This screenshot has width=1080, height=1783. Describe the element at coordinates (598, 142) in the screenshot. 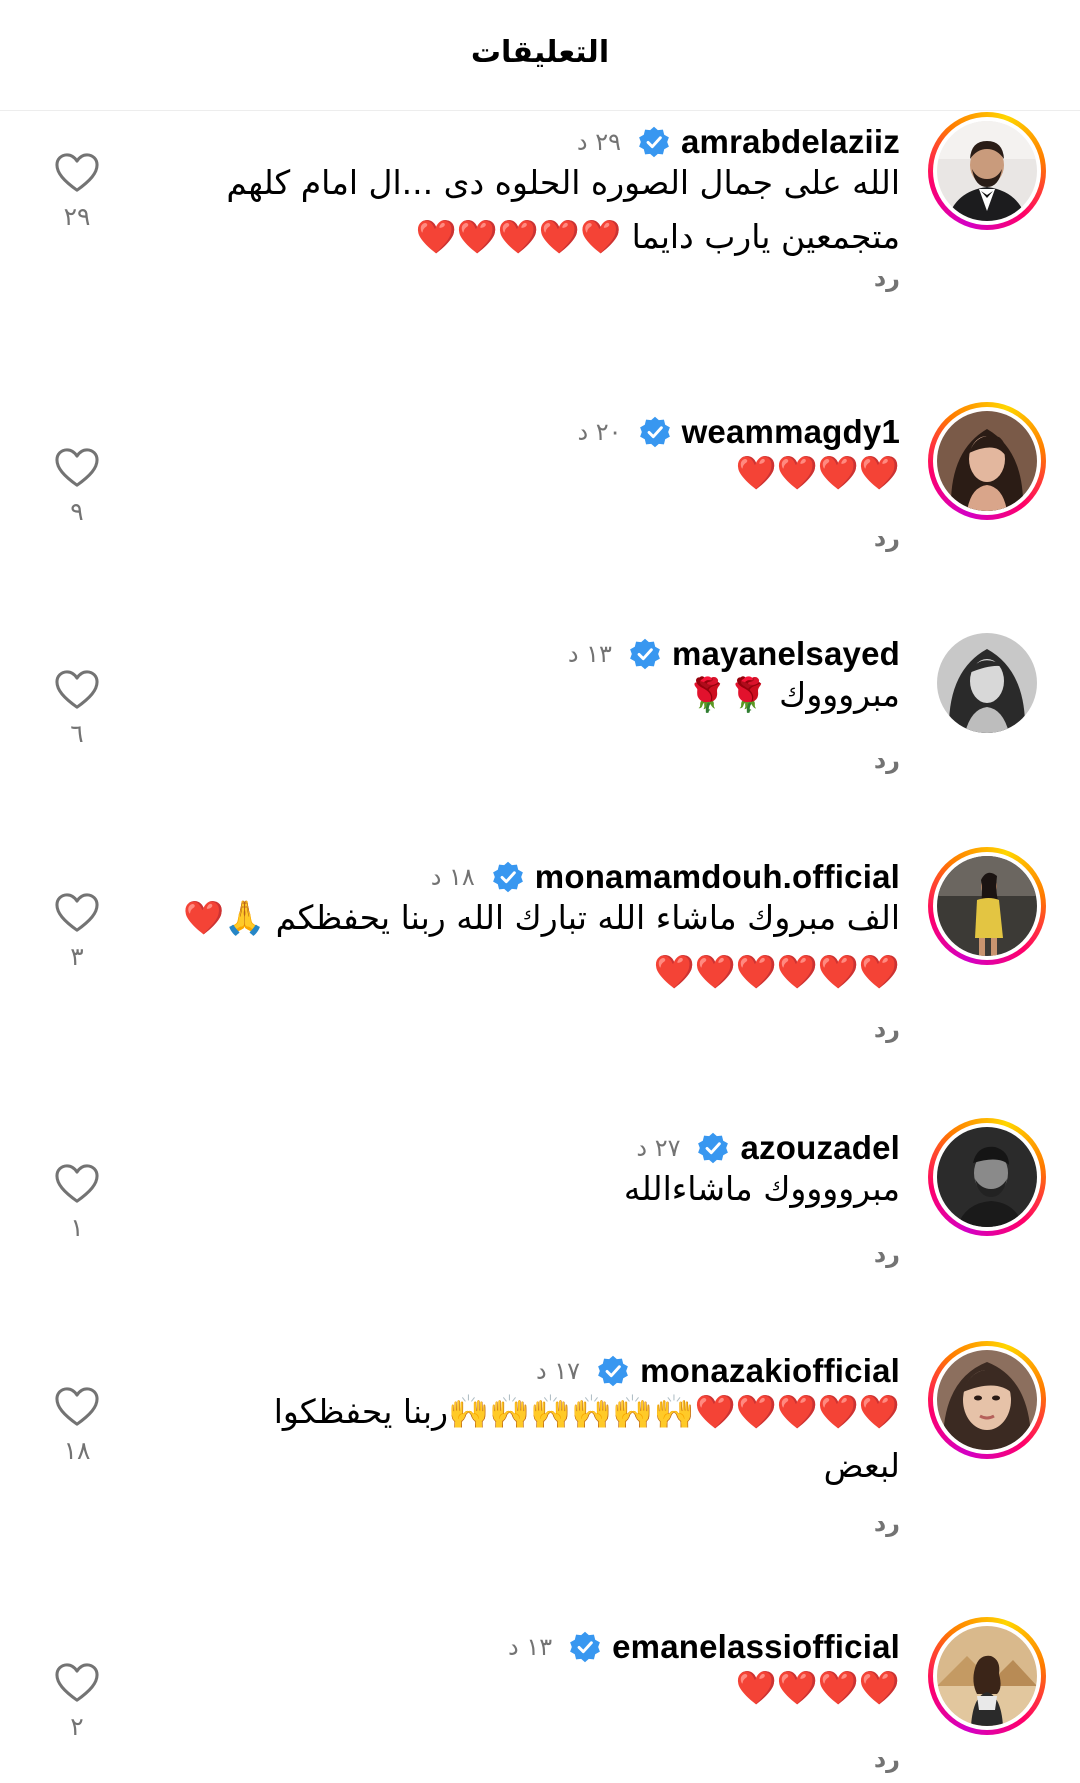

I see `comment-time: ٢٩ د` at that location.